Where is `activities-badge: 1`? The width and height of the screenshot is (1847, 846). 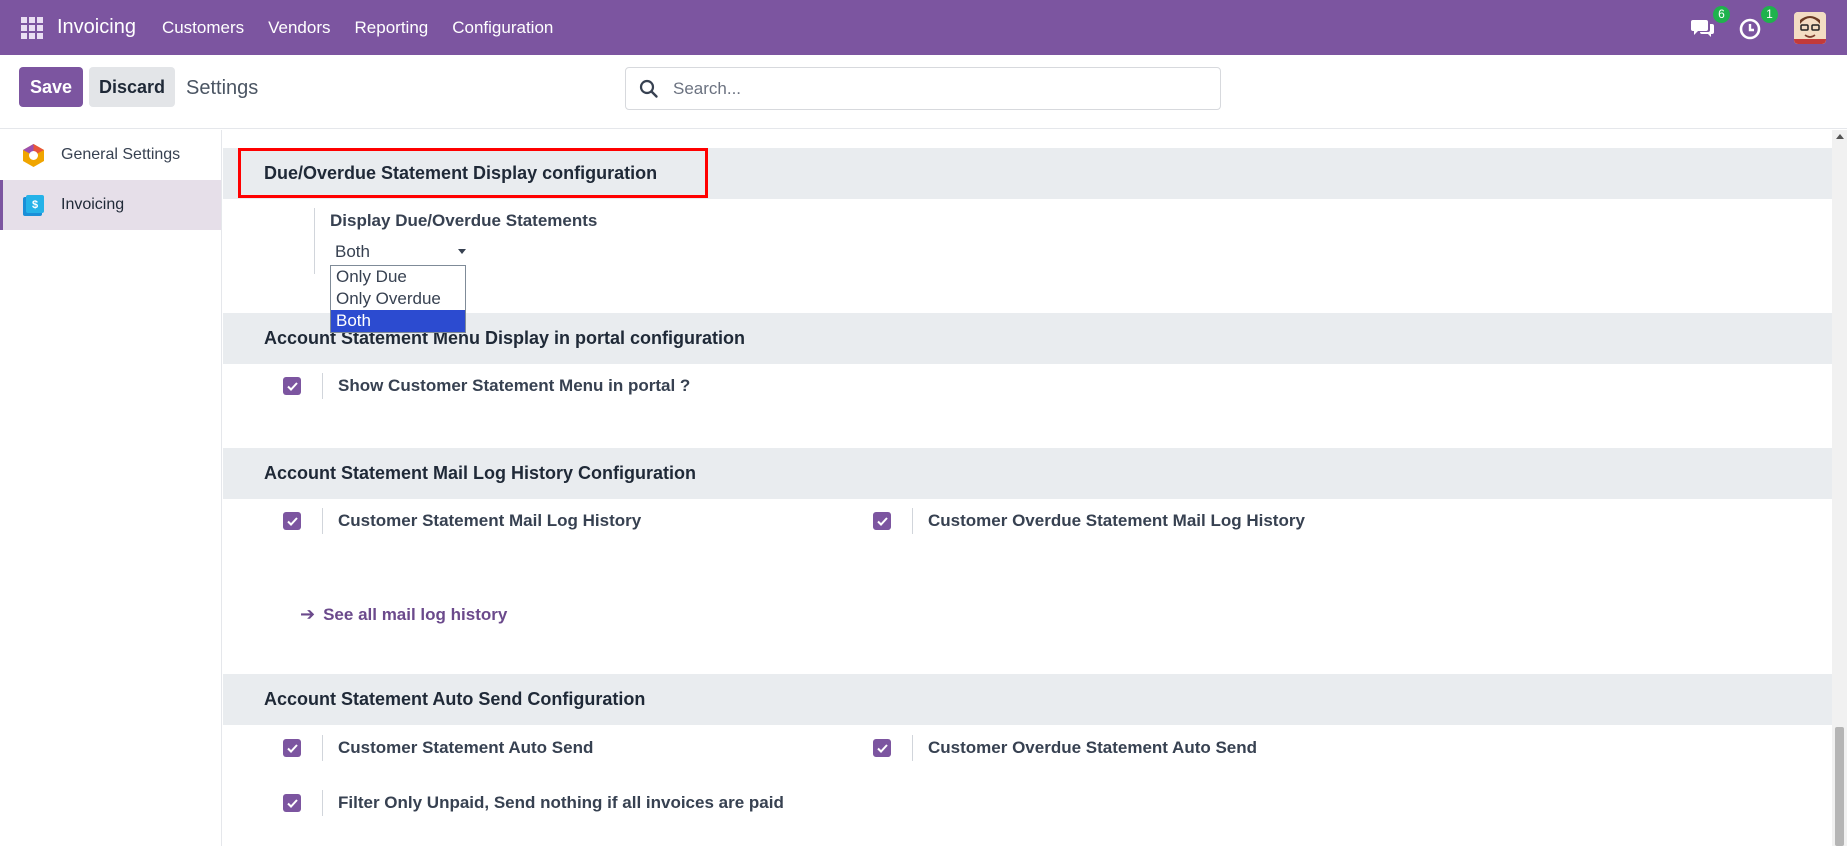
activities-badge: 1 is located at coordinates (1769, 14).